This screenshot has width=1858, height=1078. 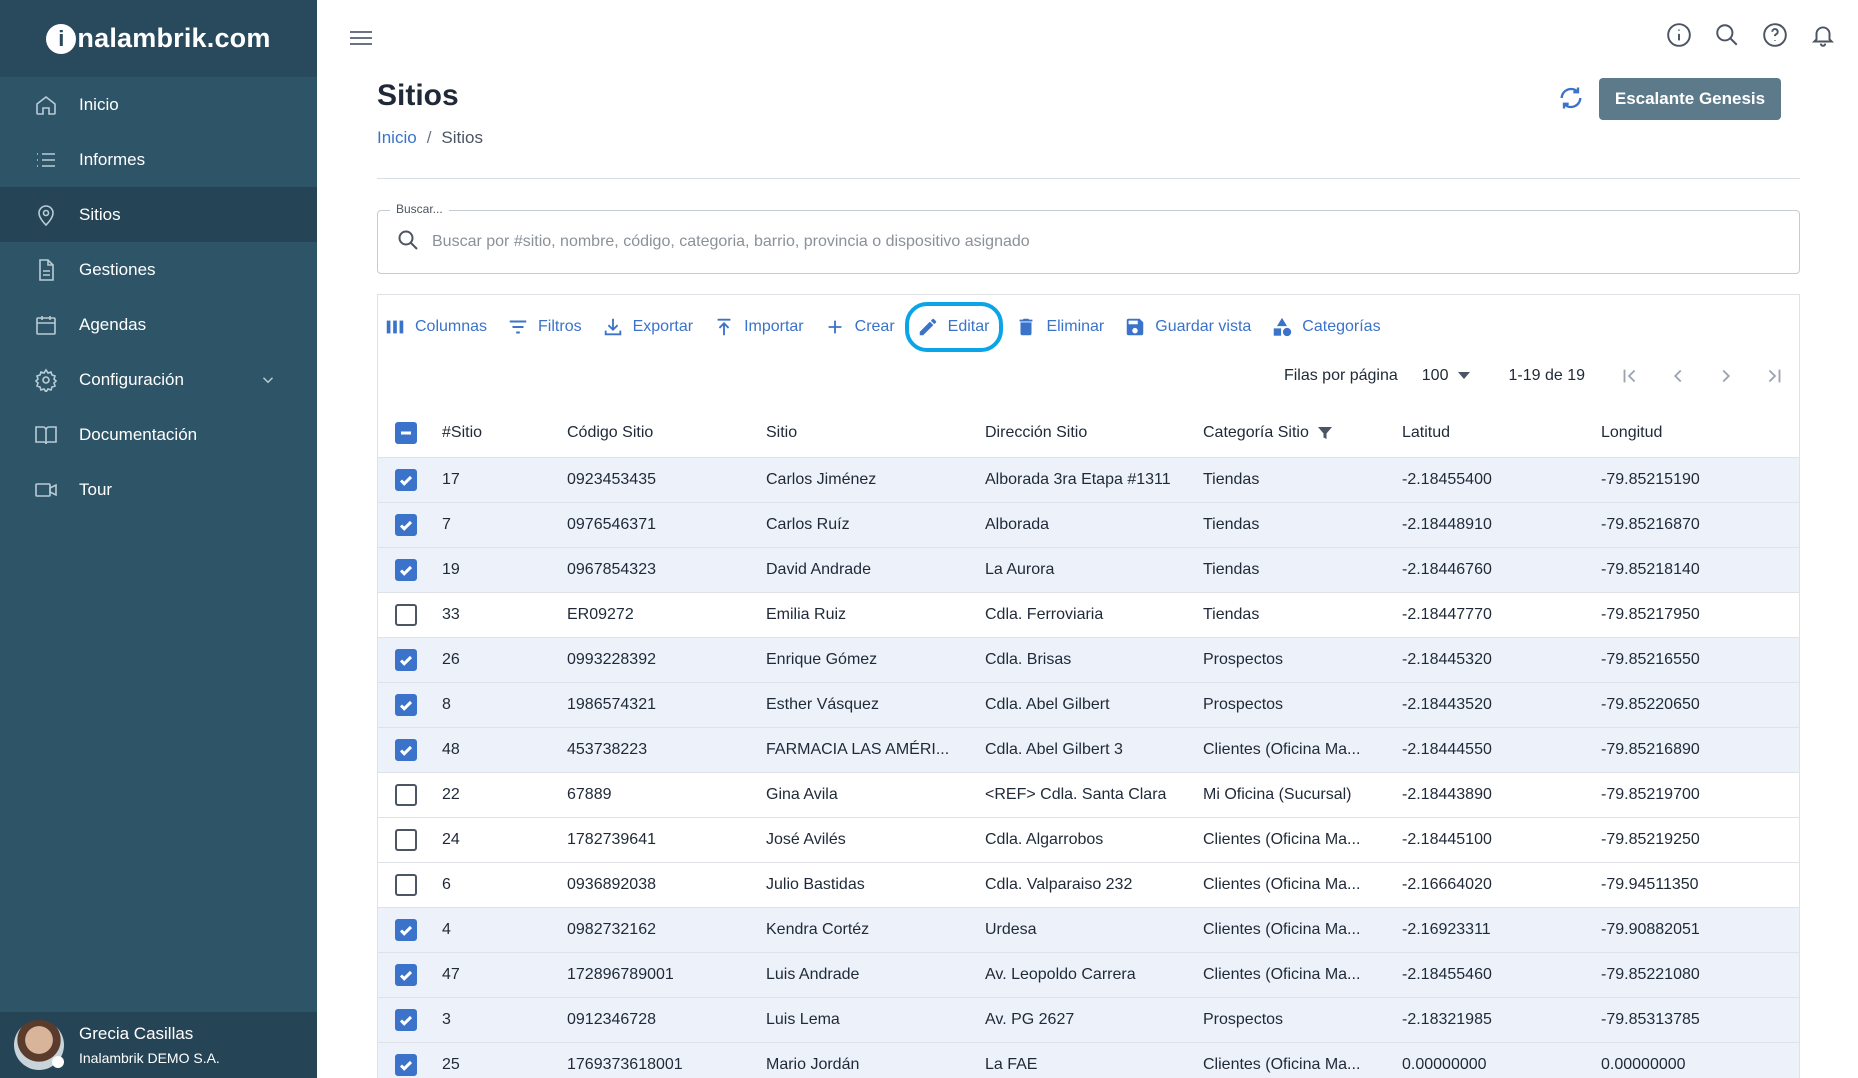 What do you see at coordinates (158, 324) in the screenshot?
I see `sidebar-item-agendas: Agendas` at bounding box center [158, 324].